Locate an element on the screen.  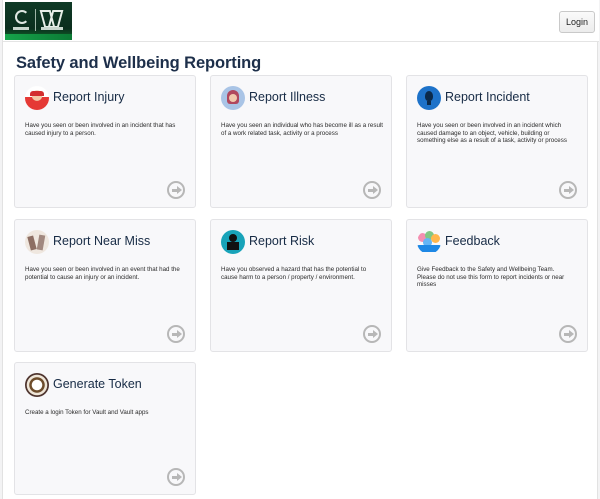
lightbulb-icon is located at coordinates (429, 98).